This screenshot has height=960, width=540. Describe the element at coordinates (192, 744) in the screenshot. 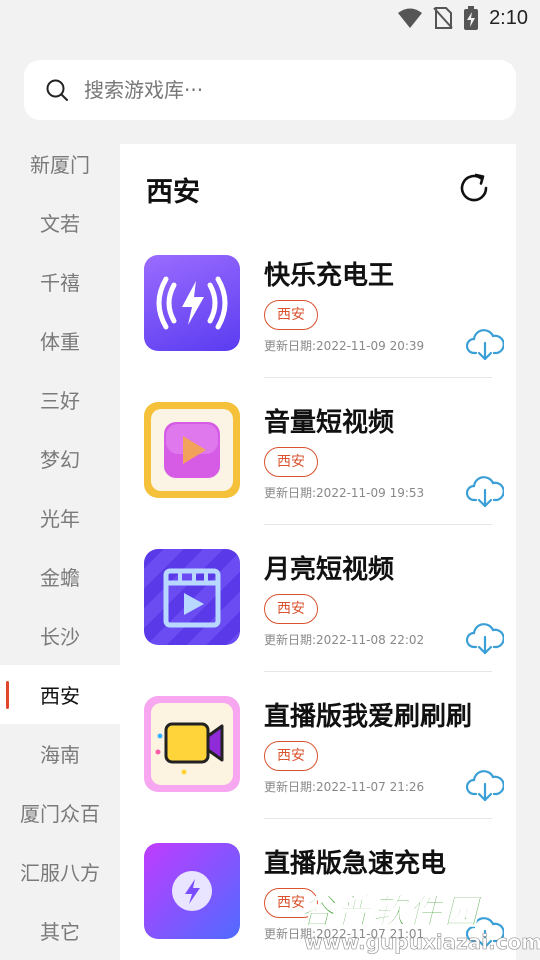

I see `video-camera-icon` at that location.